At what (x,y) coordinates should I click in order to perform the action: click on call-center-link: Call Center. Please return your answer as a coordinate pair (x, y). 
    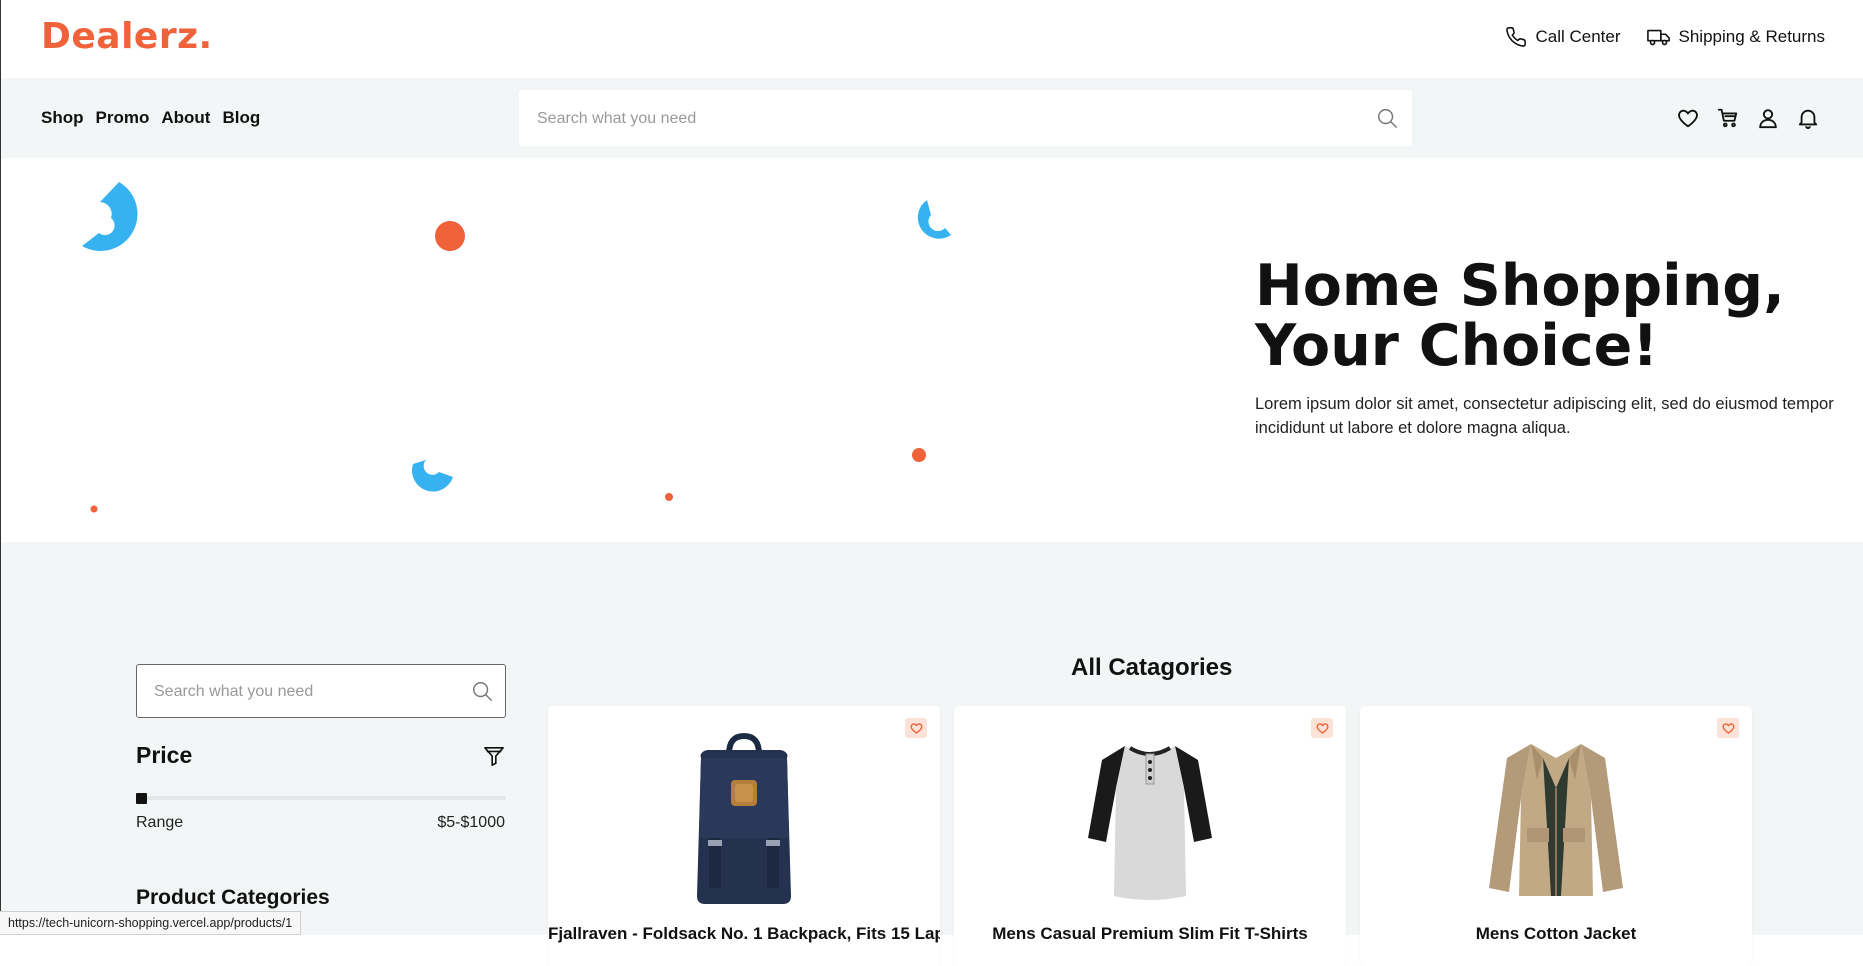
    Looking at the image, I should click on (1563, 37).